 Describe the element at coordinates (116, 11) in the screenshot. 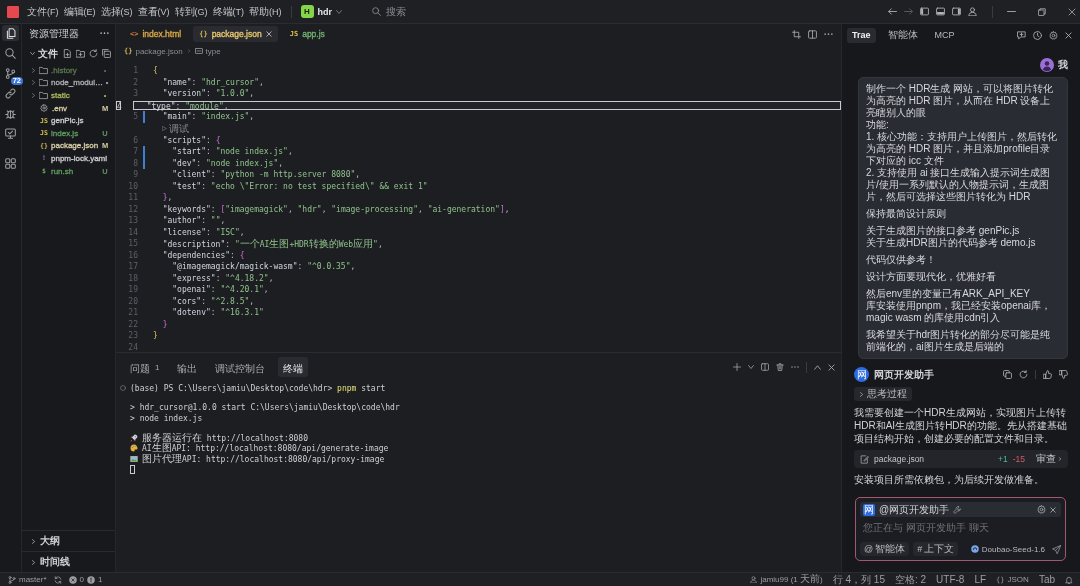

I see `menu-item: 选择(S)` at that location.